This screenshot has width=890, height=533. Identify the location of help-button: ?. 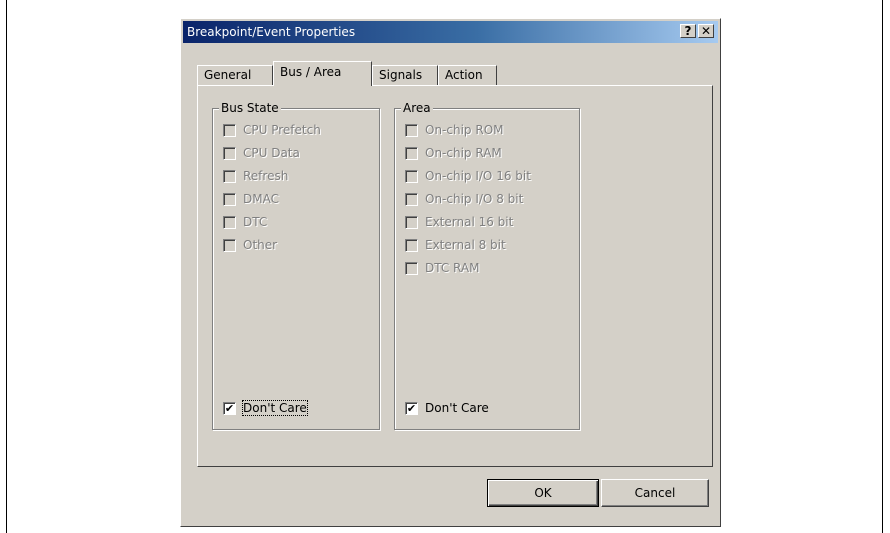
(688, 31).